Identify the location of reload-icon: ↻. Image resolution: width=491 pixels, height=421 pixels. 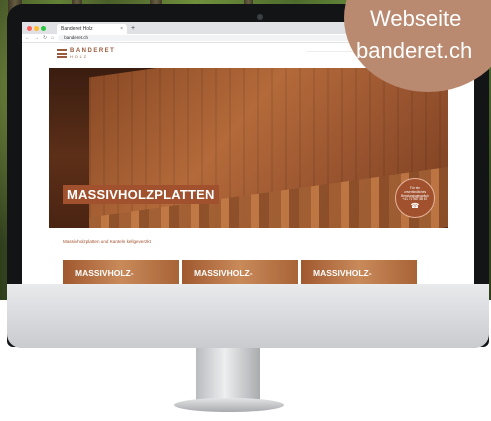
(45, 38).